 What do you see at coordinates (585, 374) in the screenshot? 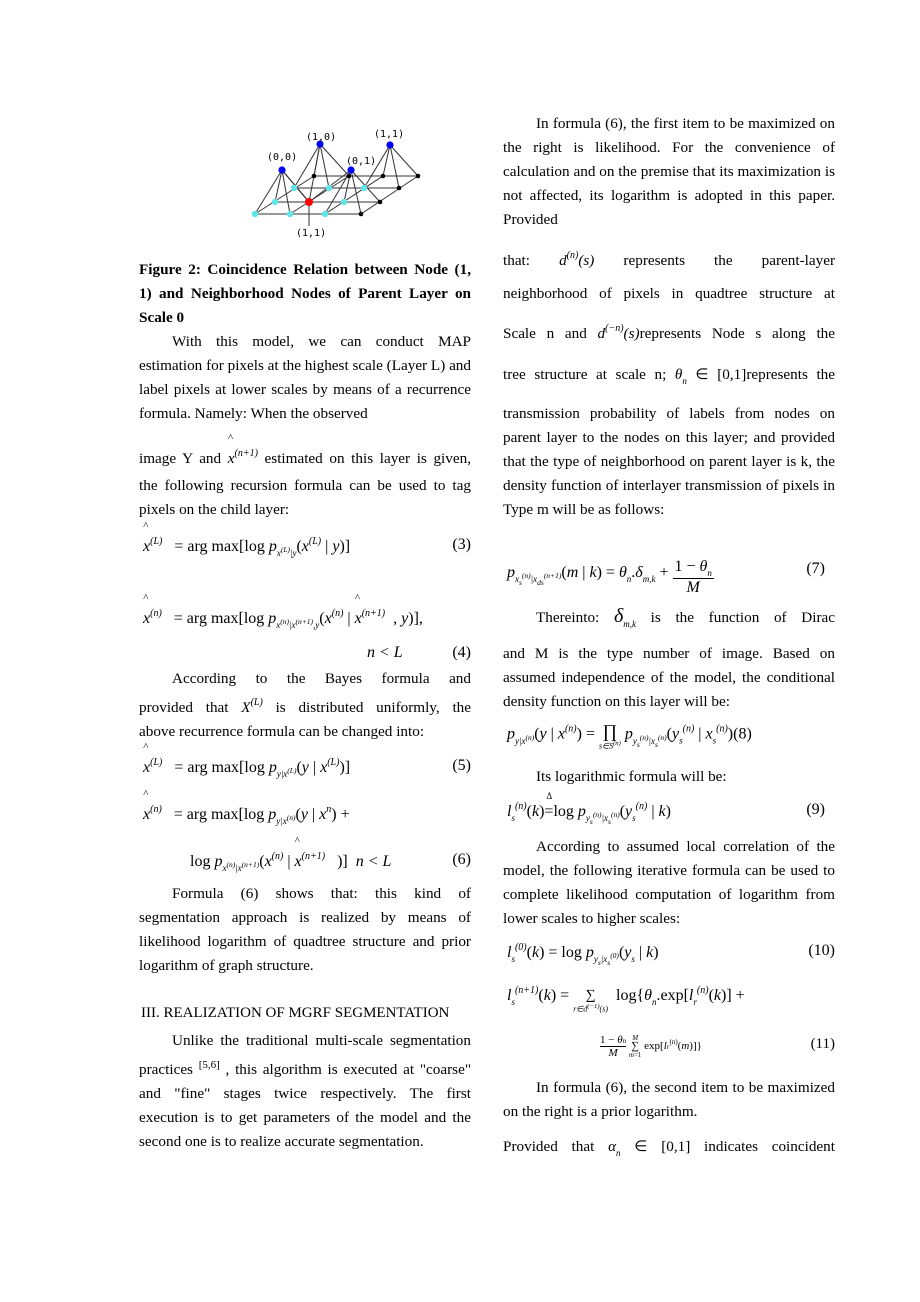
I see `text-tree-structure: tree structure at scale n;` at bounding box center [585, 374].